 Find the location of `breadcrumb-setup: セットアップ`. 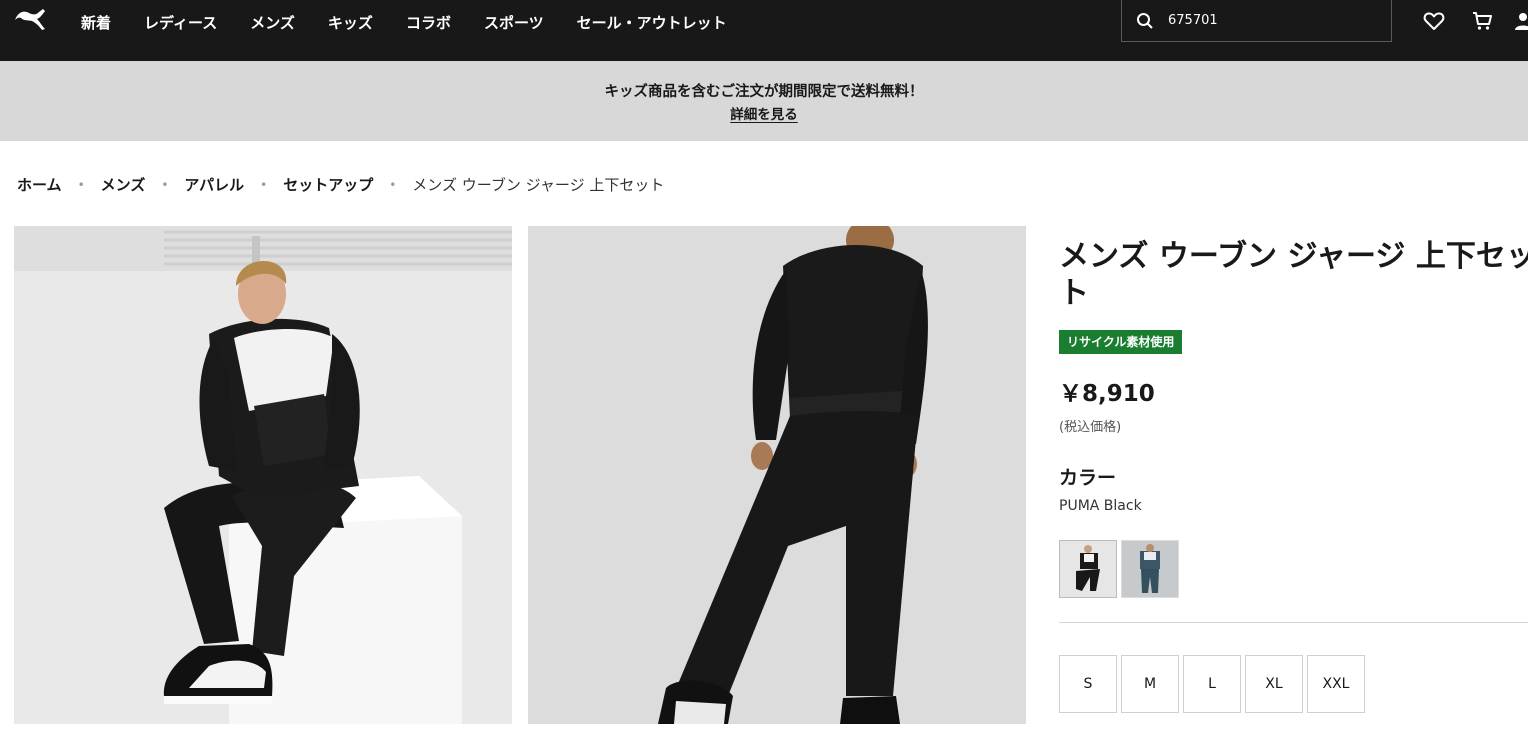

breadcrumb-setup: セットアップ is located at coordinates (328, 184).